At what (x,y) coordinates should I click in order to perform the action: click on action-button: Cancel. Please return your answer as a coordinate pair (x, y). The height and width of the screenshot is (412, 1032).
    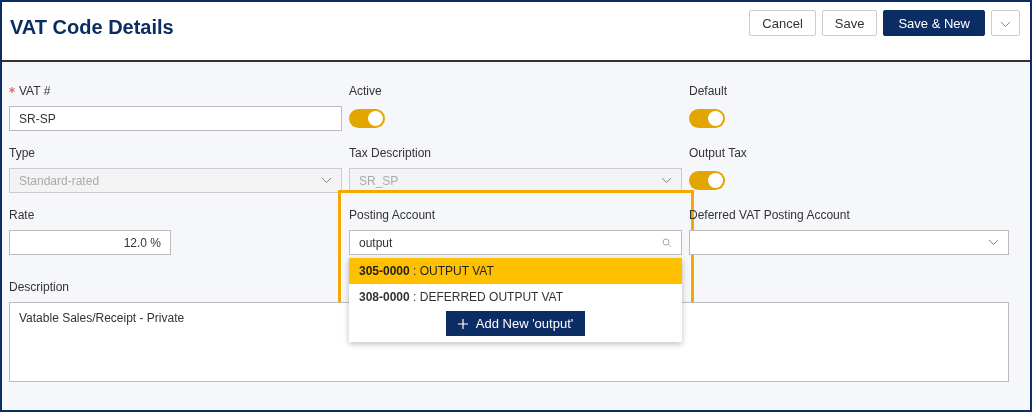
    Looking at the image, I should click on (782, 23).